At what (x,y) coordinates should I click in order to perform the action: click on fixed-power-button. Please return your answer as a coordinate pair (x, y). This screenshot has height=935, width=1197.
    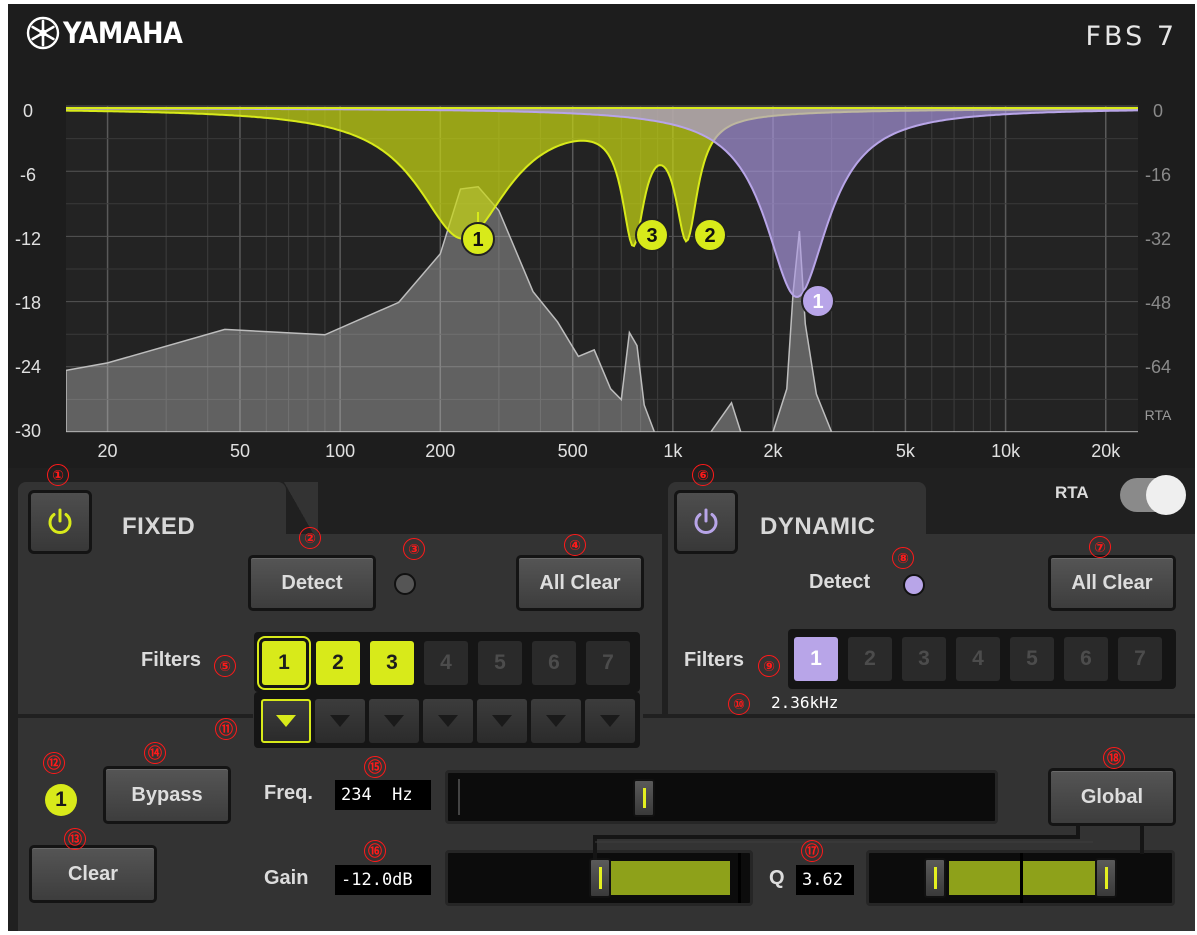
    Looking at the image, I should click on (60, 522).